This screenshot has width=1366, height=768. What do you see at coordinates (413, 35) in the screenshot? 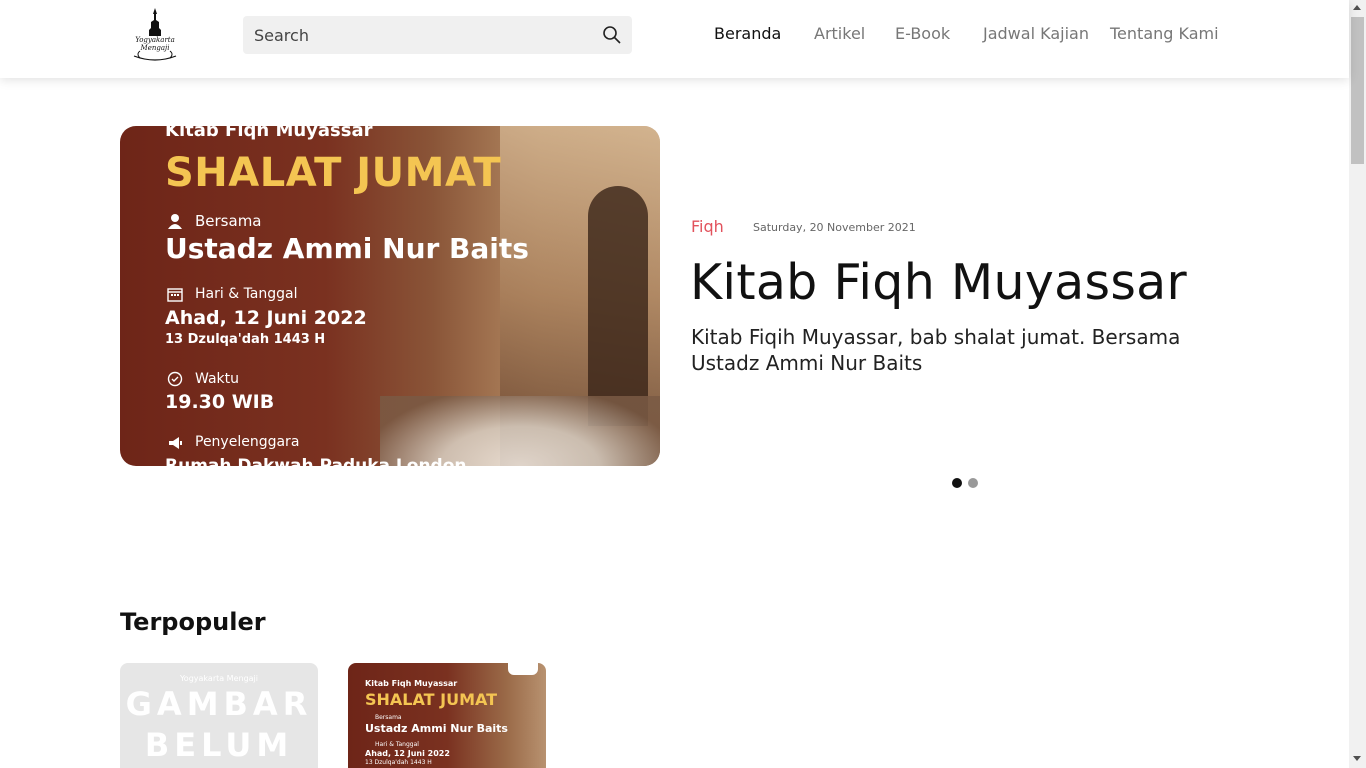
I see `search-input` at bounding box center [413, 35].